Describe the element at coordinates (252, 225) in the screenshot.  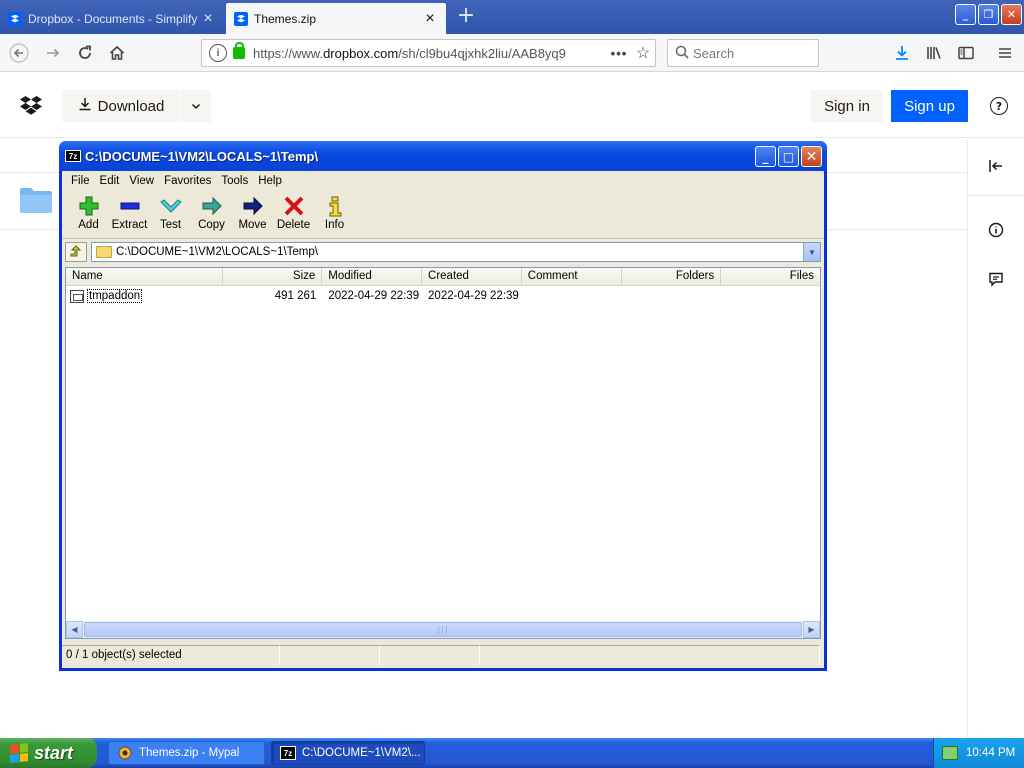
I see `move-label: Move` at that location.